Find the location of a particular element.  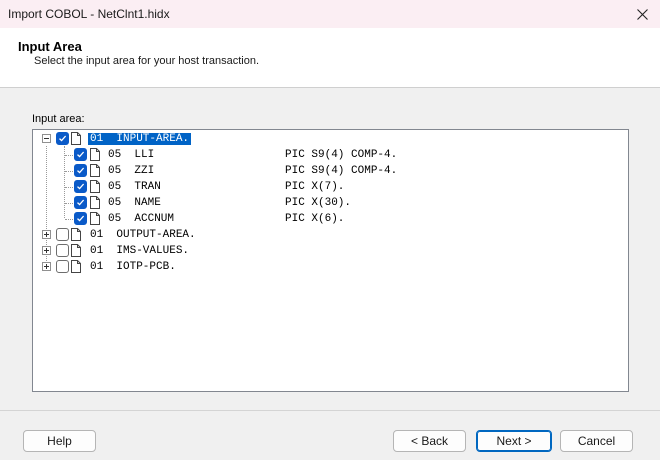

collapse-icon is located at coordinates (46, 138).